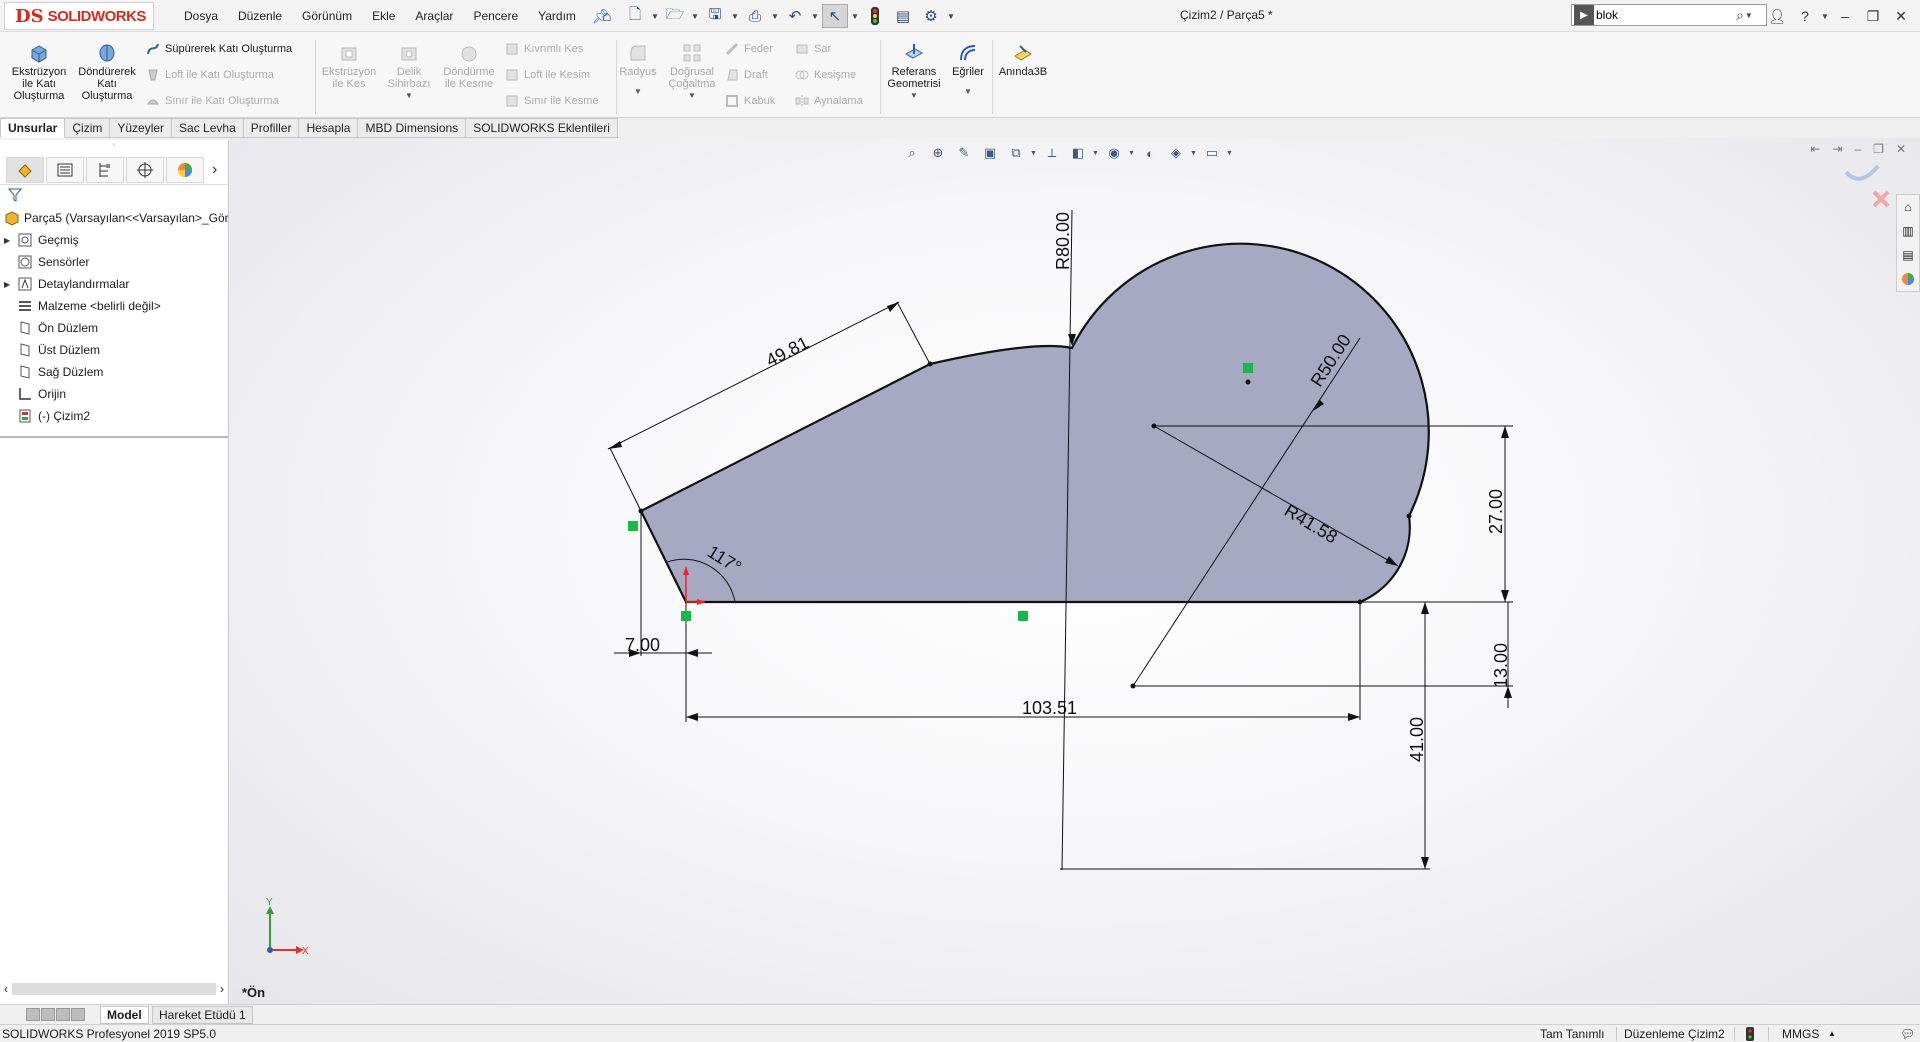 The height and width of the screenshot is (1042, 1920). What do you see at coordinates (116, 262) in the screenshot?
I see `tree-item-sensors: Sensörler` at bounding box center [116, 262].